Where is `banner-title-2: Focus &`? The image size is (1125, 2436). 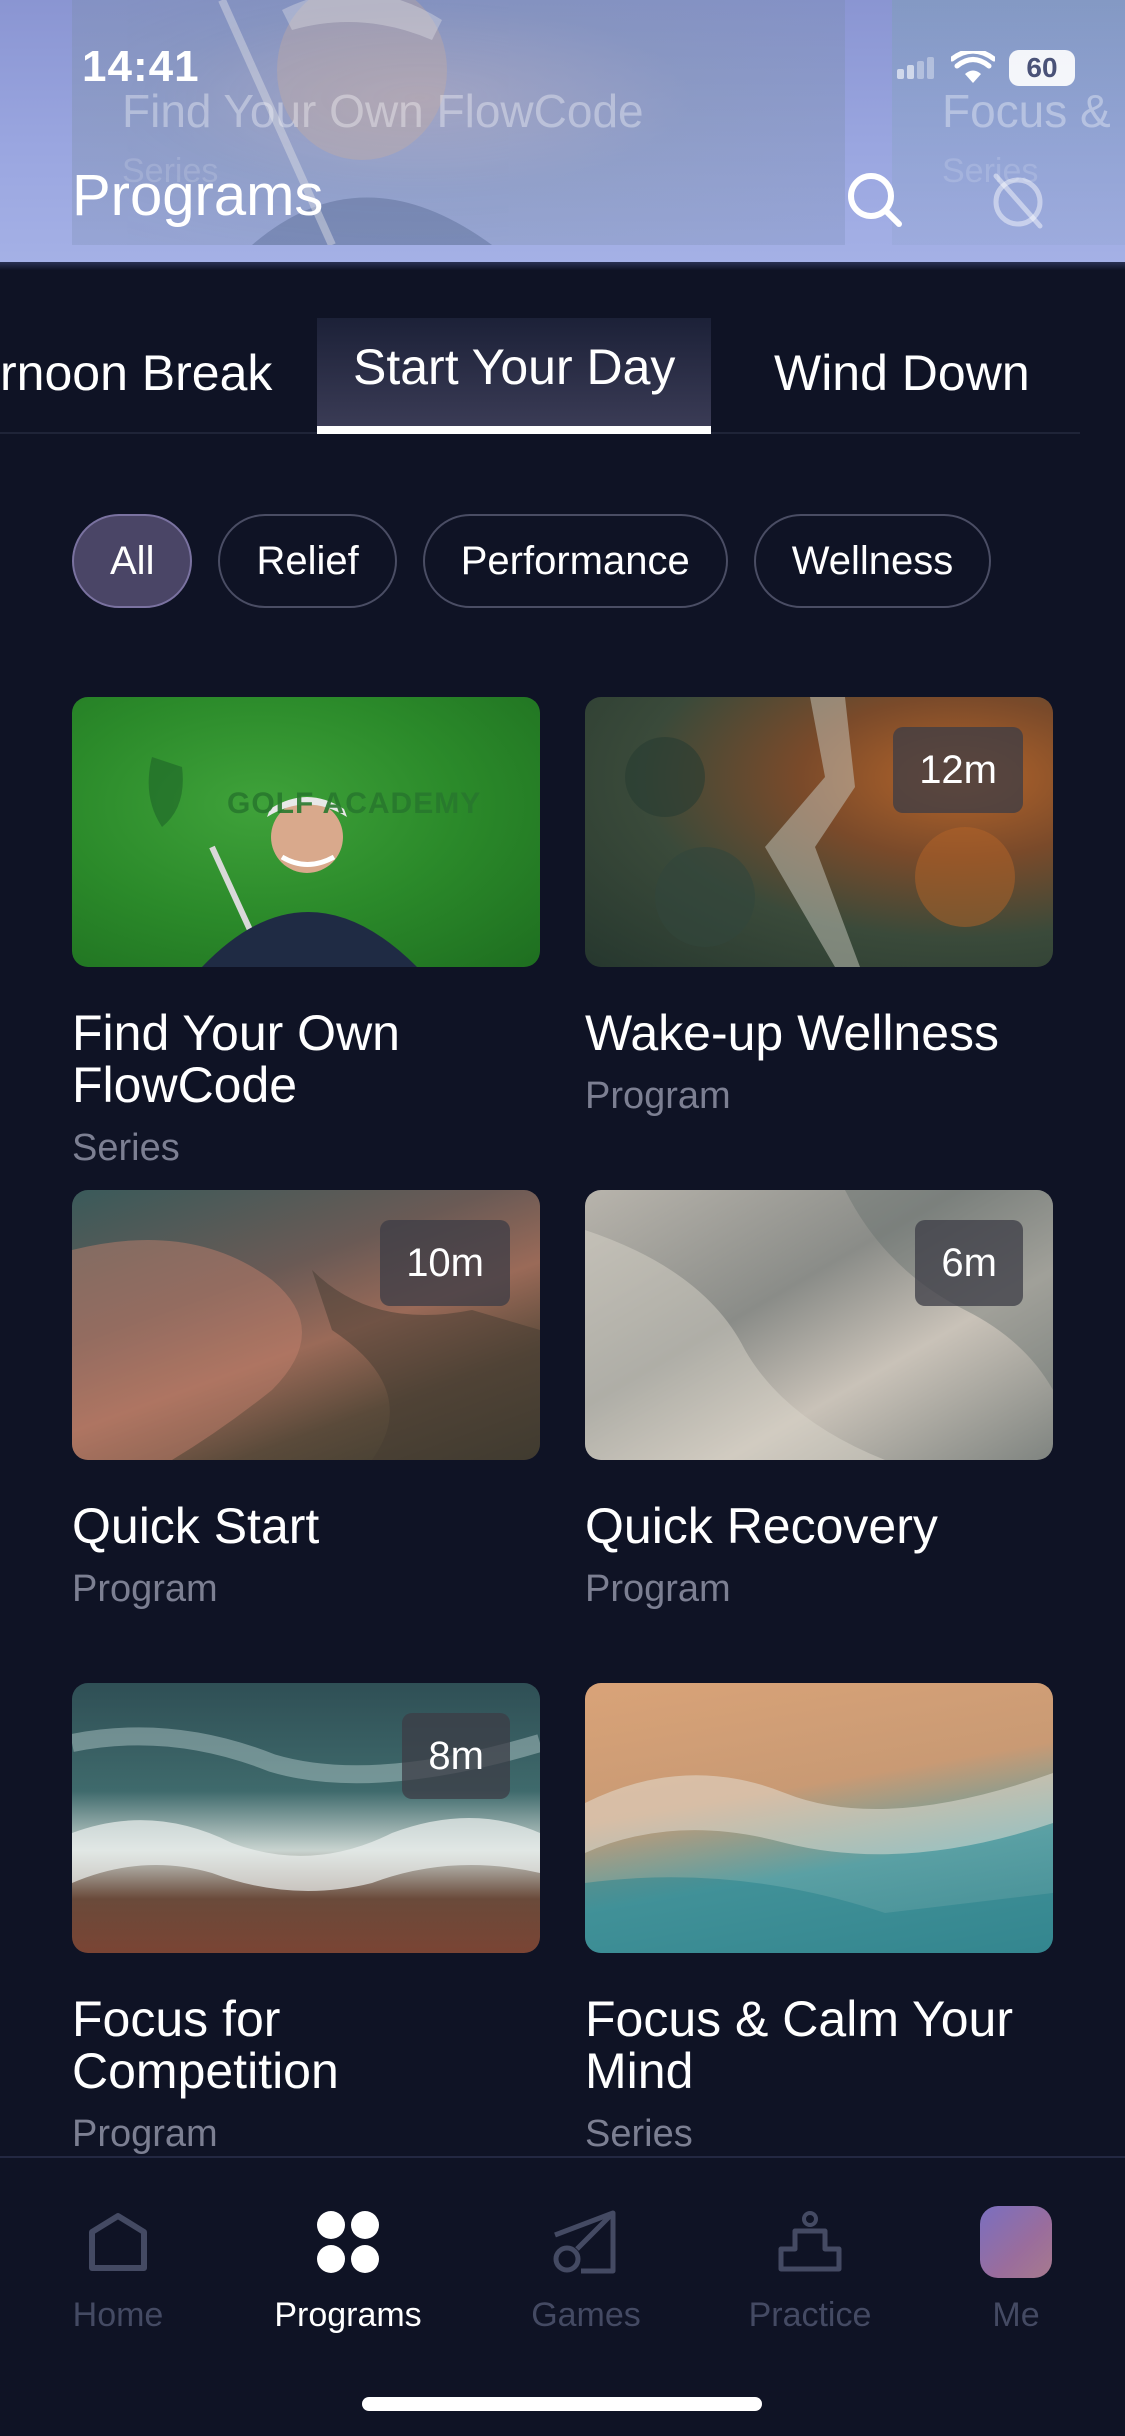 banner-title-2: Focus & is located at coordinates (1026, 111).